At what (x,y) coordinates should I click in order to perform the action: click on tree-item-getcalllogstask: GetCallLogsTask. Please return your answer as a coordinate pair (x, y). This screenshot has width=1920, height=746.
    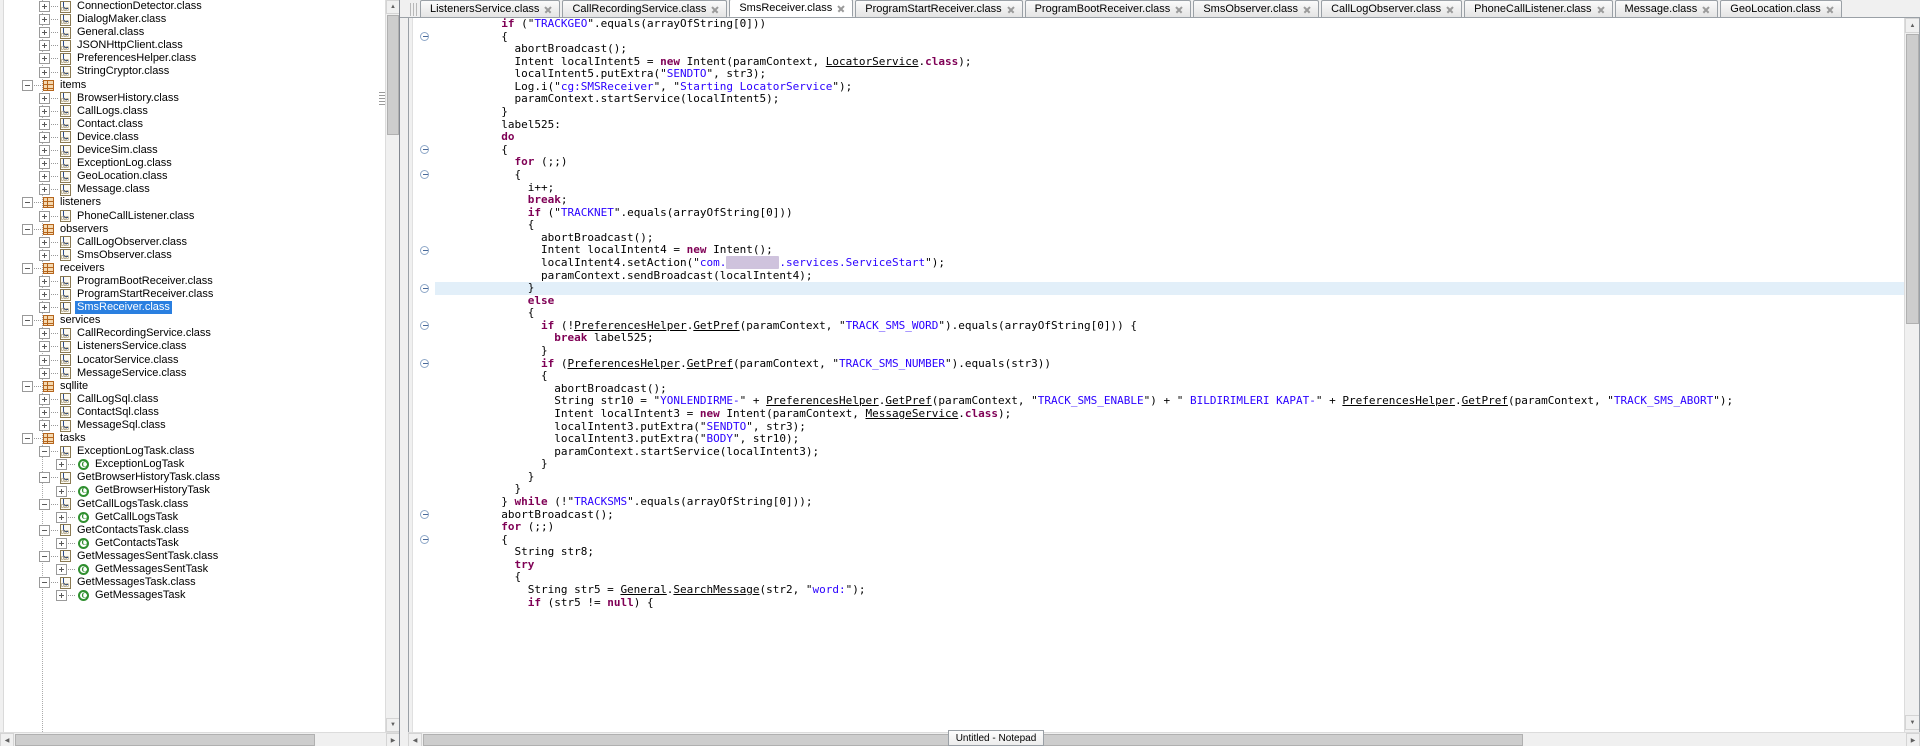
    Looking at the image, I should click on (201, 517).